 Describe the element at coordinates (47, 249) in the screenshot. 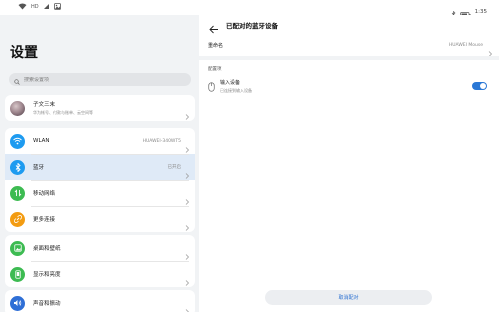

I see `sidebar-item-label: 桌面和壁纸` at that location.